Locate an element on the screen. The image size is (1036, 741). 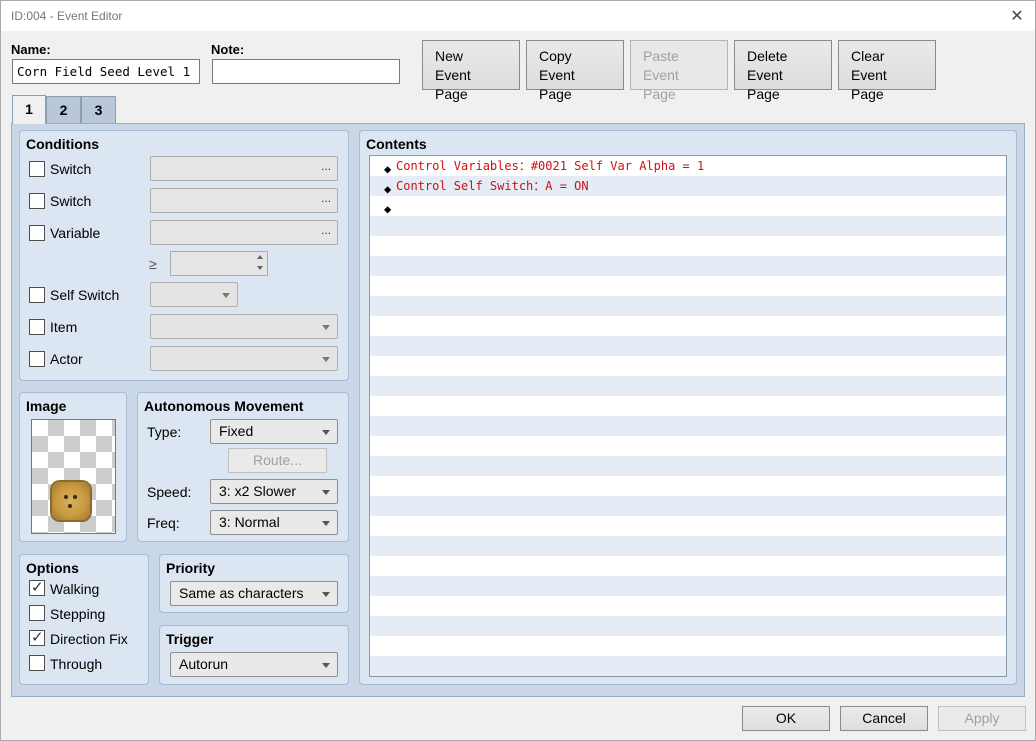
command-row: ◆ is located at coordinates (688, 206).